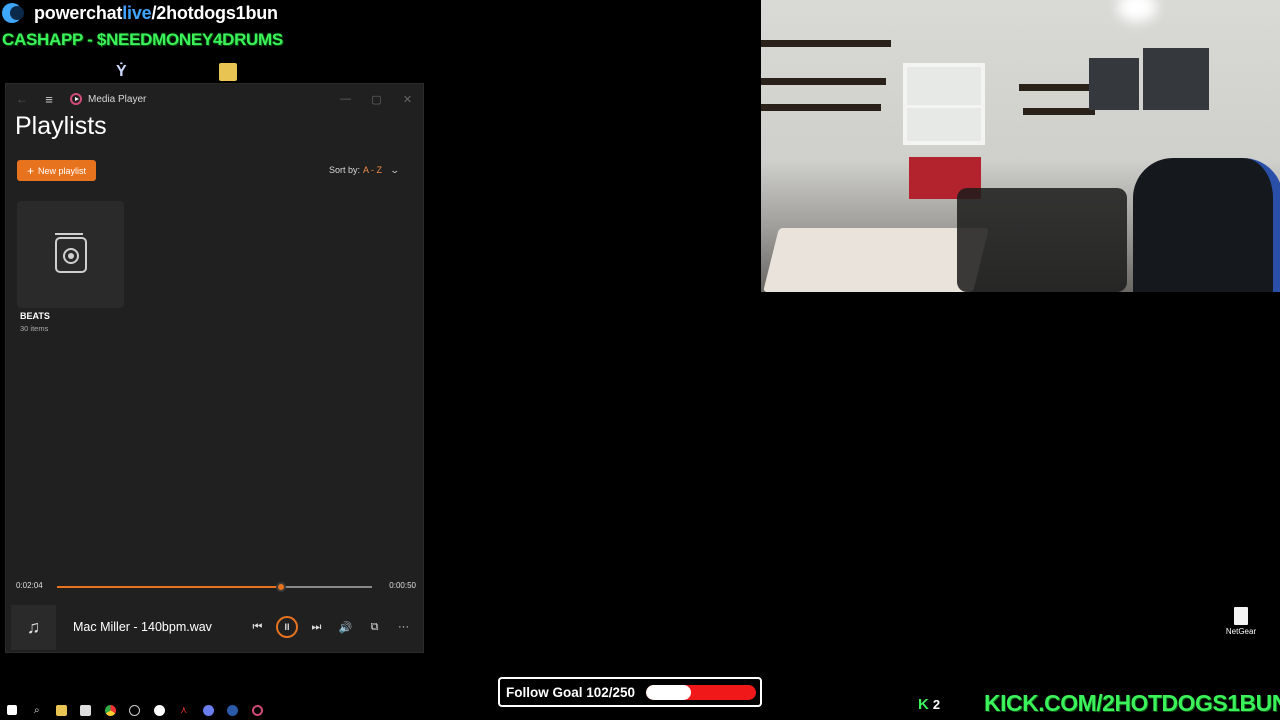 The image size is (1280, 720). What do you see at coordinates (62, 170) in the screenshot?
I see `new-playlist-label: New playlist` at bounding box center [62, 170].